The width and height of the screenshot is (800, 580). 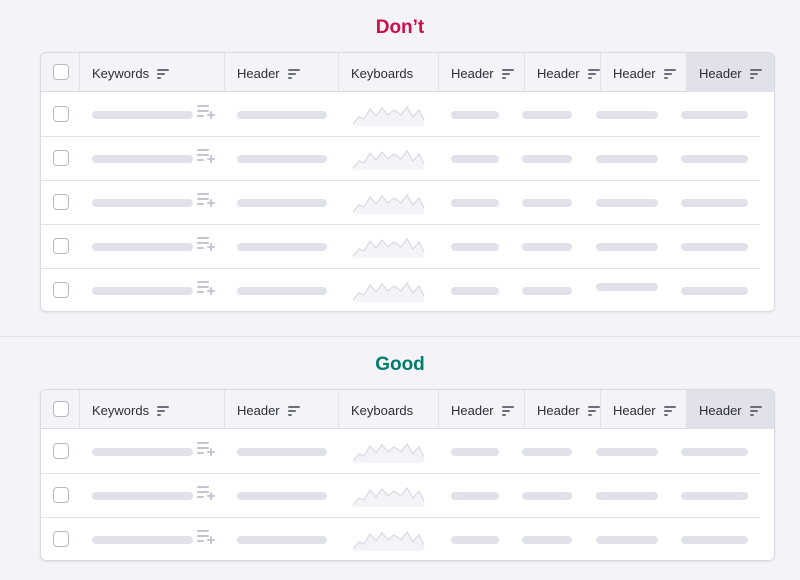 What do you see at coordinates (400, 27) in the screenshot?
I see `dont-title: Don’t` at bounding box center [400, 27].